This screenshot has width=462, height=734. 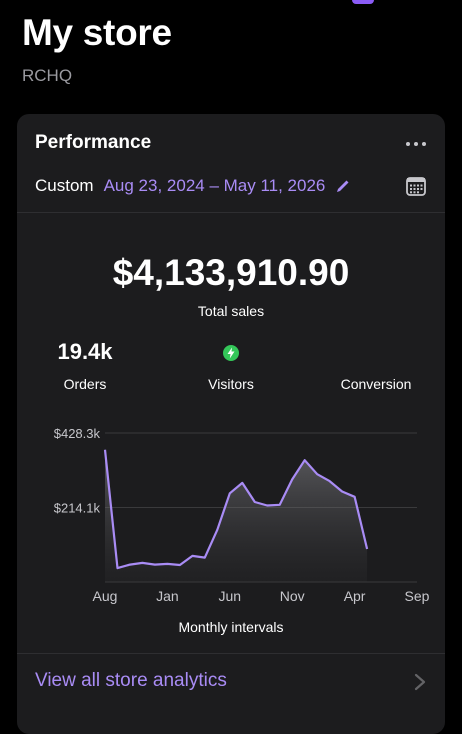 What do you see at coordinates (93, 143) in the screenshot?
I see `card-title: Performance` at bounding box center [93, 143].